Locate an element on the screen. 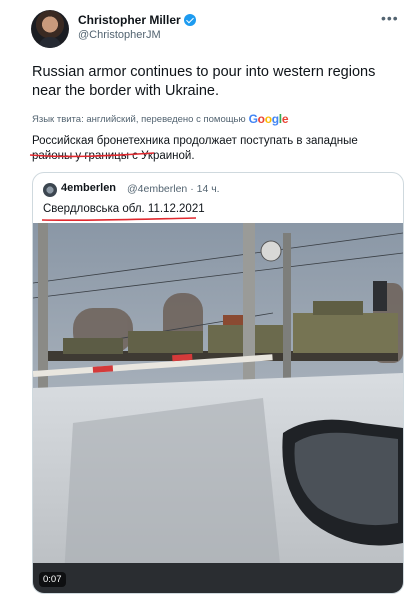  more-options-icon: ••• is located at coordinates (390, 18).